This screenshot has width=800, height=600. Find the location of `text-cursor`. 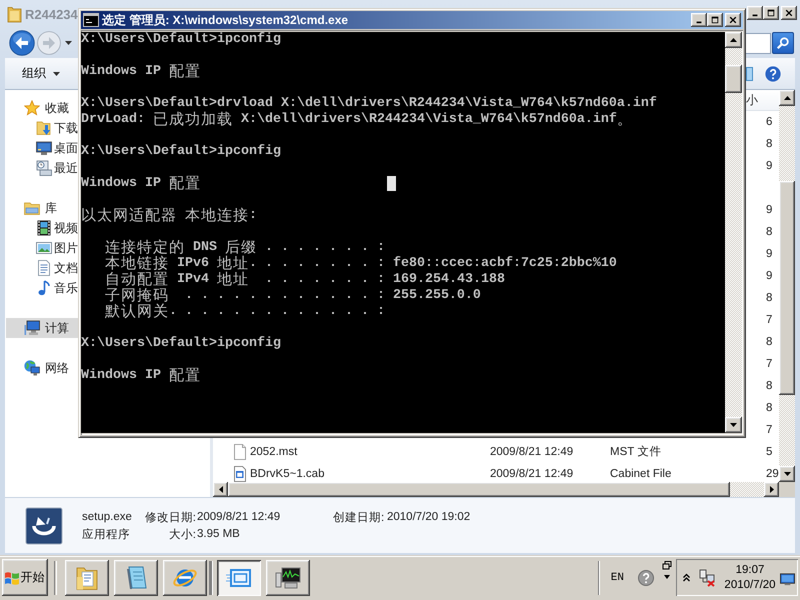

text-cursor is located at coordinates (391, 183).